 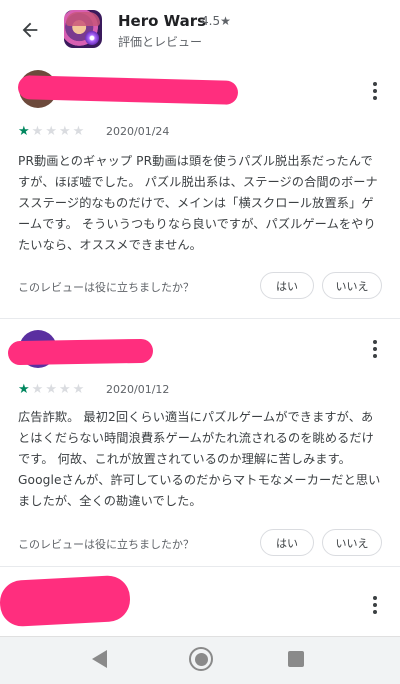 What do you see at coordinates (99, 659) in the screenshot?
I see `nav-back-triangle-icon` at bounding box center [99, 659].